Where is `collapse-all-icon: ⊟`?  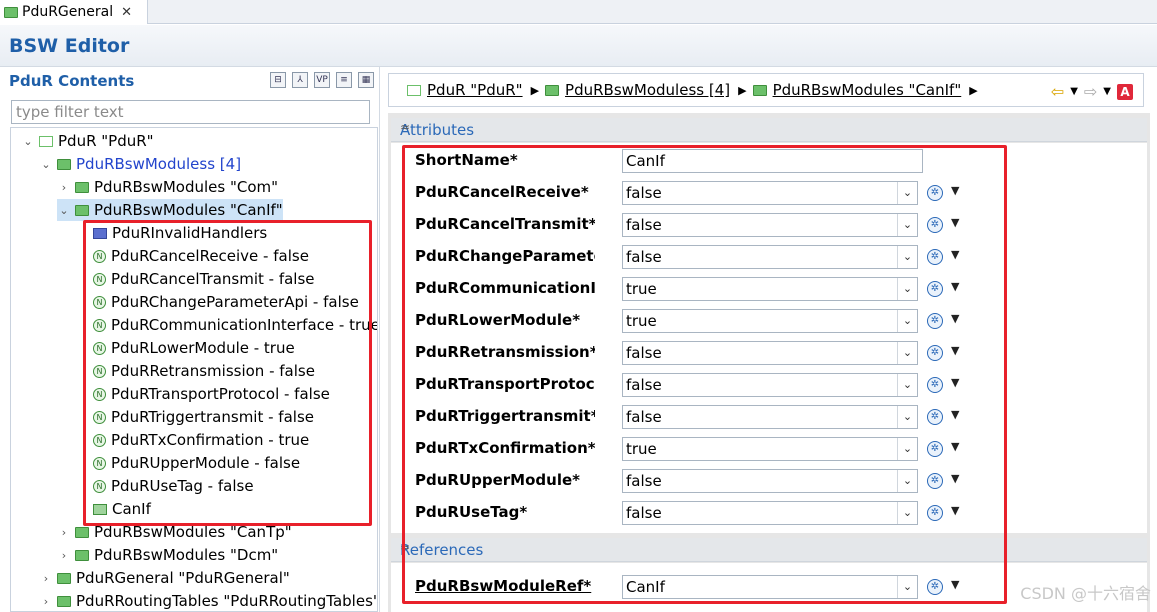
collapse-all-icon: ⊟ is located at coordinates (278, 80).